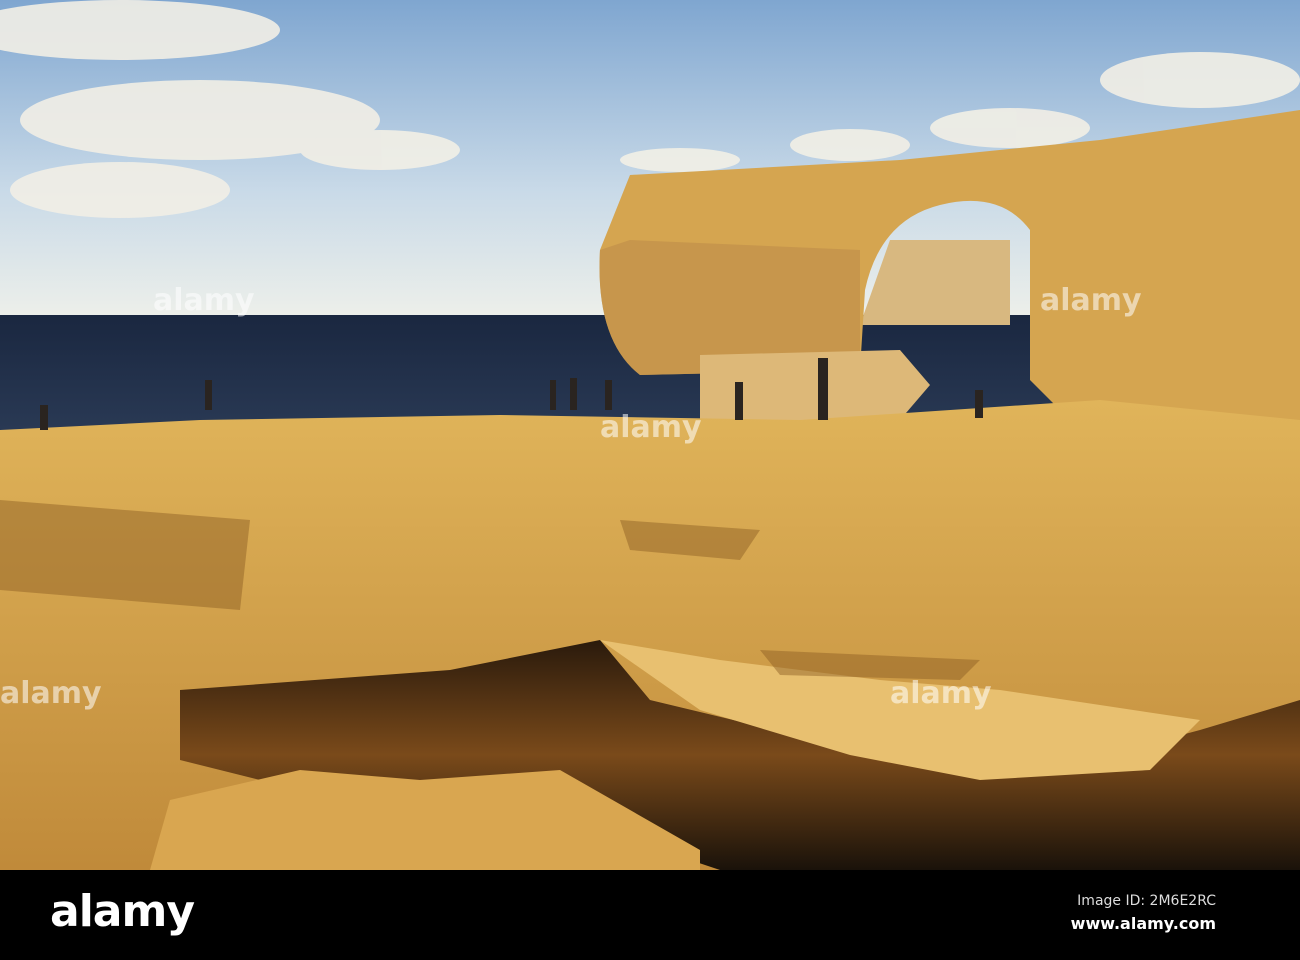 This screenshot has height=960, width=1300. Describe the element at coordinates (122, 911) in the screenshot. I see `alamy-logo: alamy` at that location.